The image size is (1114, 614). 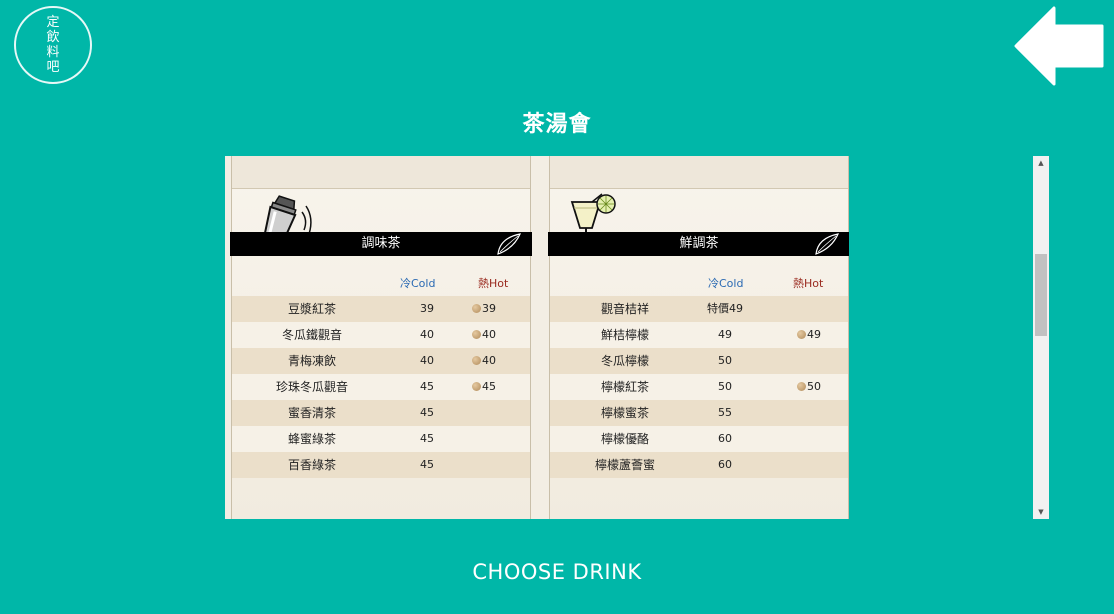 What do you see at coordinates (699, 309) in the screenshot?
I see `menu-row: 觀音桔祥 特價49` at bounding box center [699, 309].